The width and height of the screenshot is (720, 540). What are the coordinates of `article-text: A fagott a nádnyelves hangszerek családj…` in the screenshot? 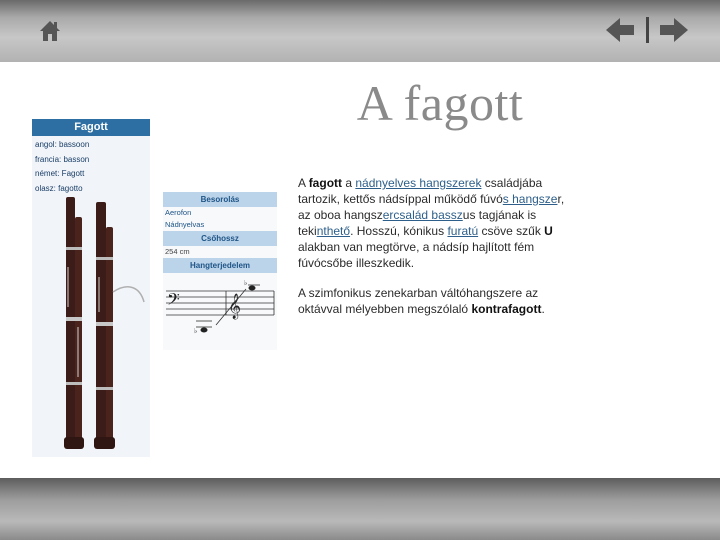 It's located at (436, 254).